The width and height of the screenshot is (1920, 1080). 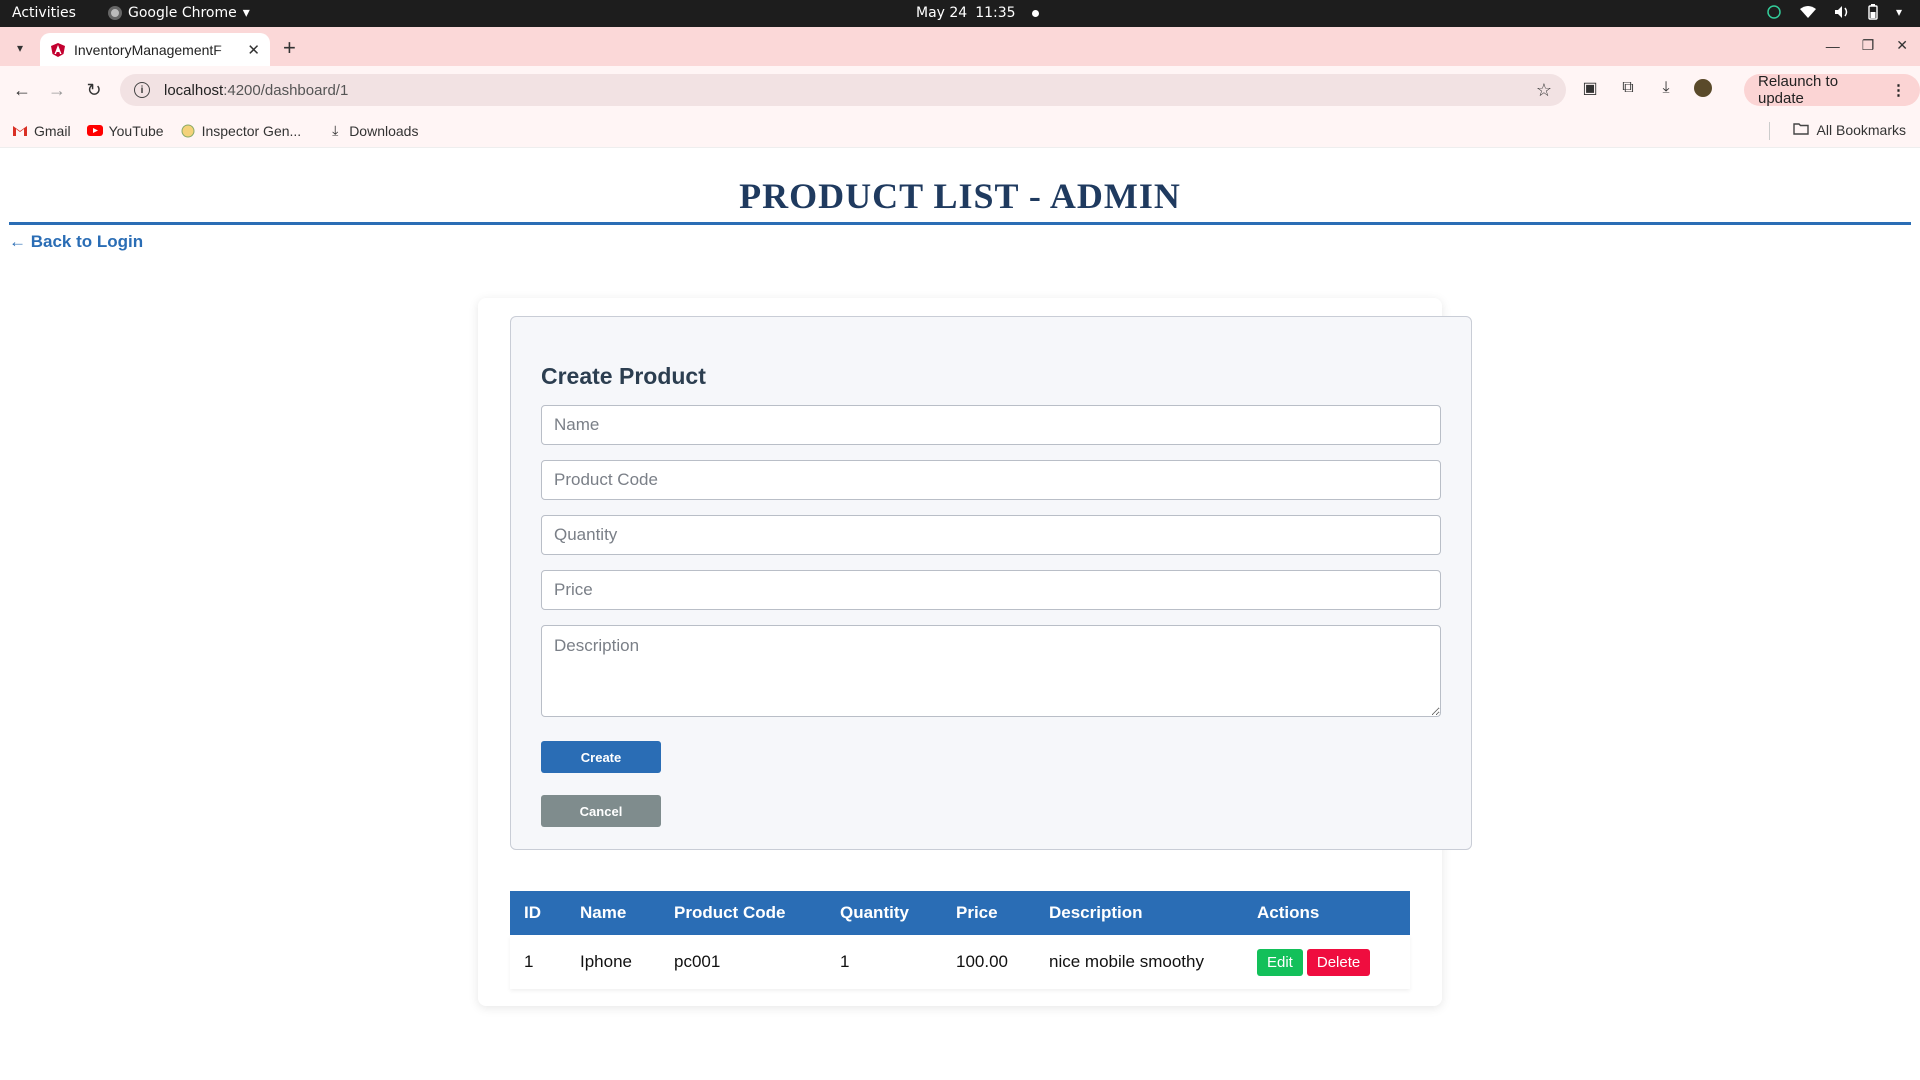 What do you see at coordinates (874, 912) in the screenshot?
I see `column-header: Quantity` at bounding box center [874, 912].